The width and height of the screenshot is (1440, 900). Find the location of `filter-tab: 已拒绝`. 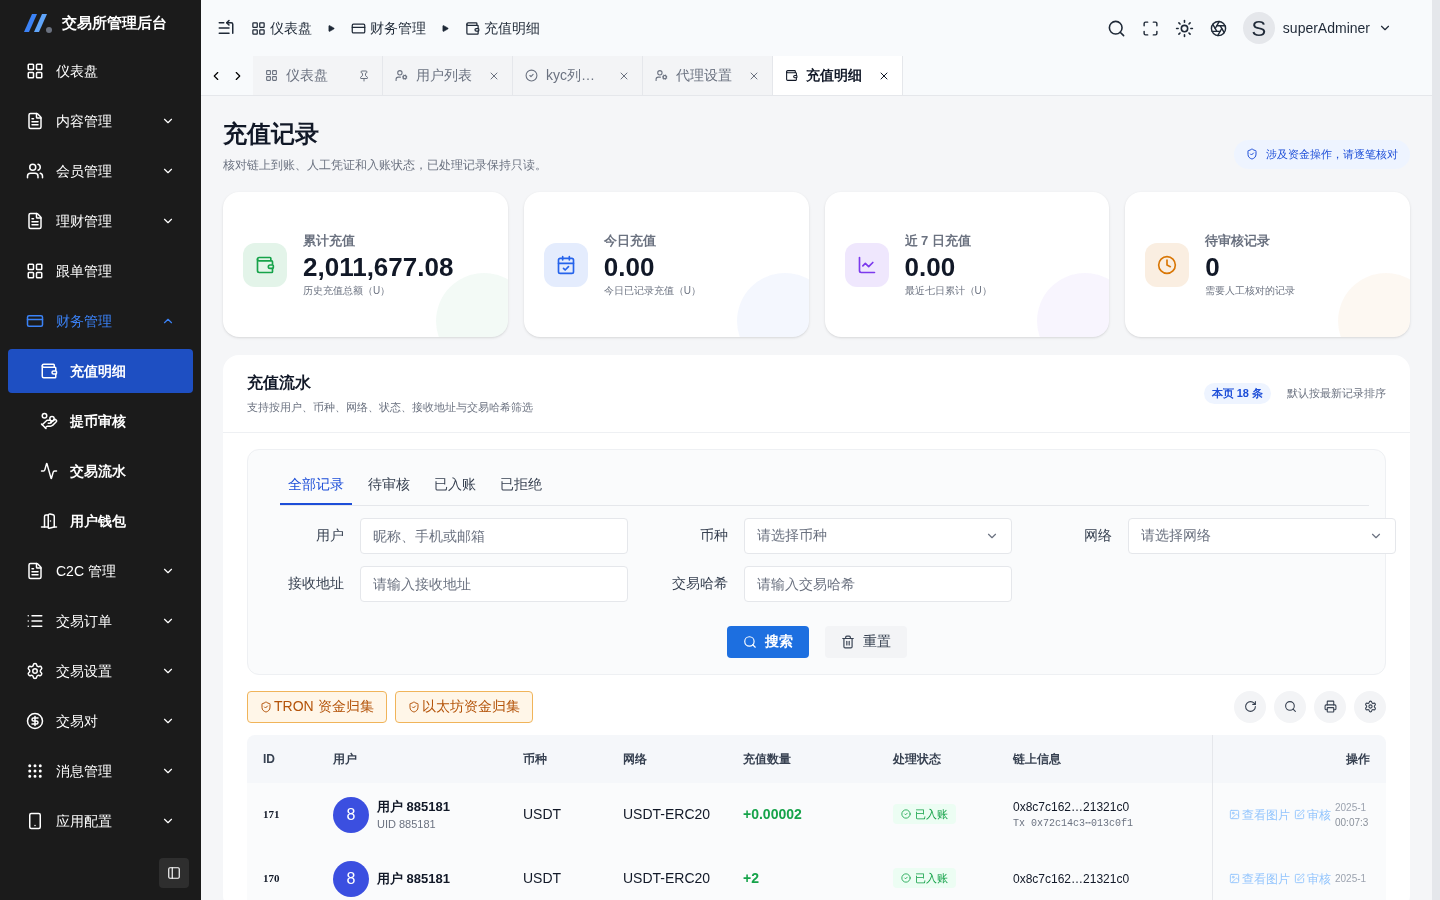

filter-tab: 已拒绝 is located at coordinates (521, 485).